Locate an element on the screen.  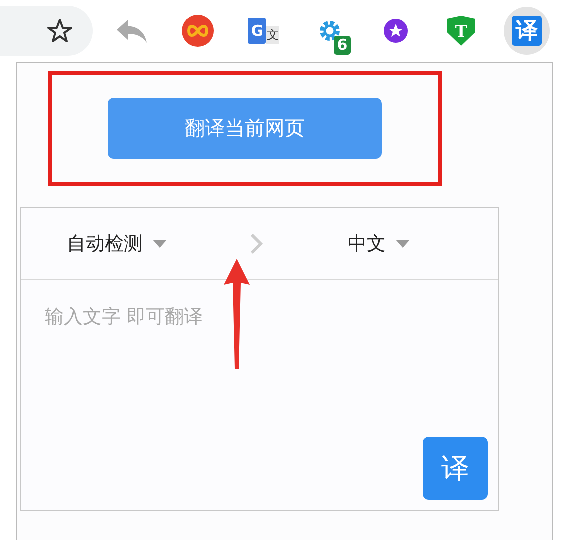
chevron-right-icon is located at coordinates (257, 244).